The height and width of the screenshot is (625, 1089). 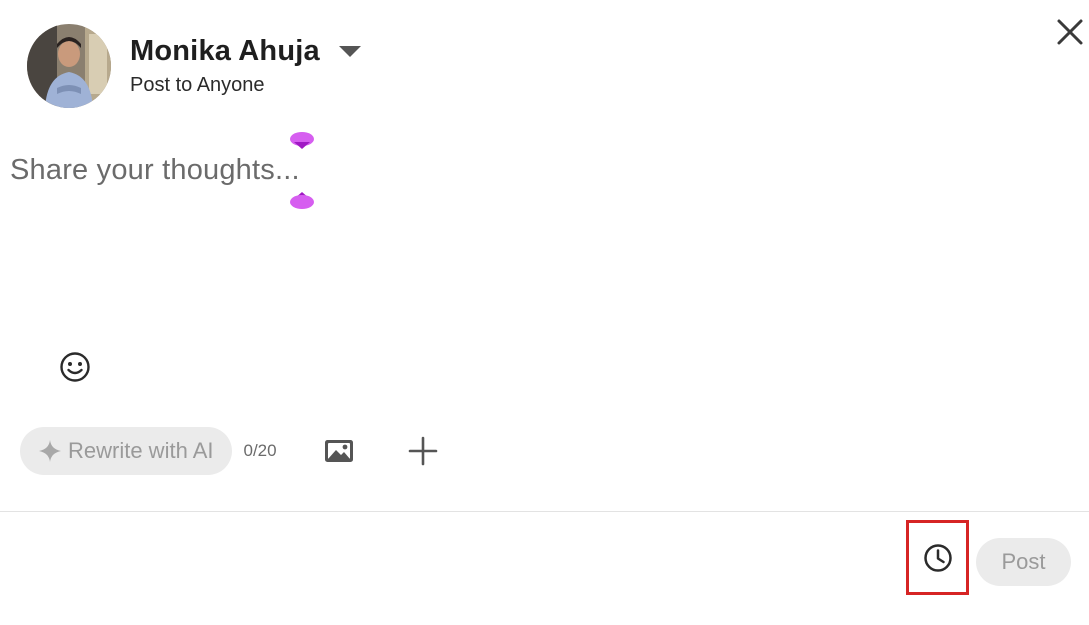 I want to click on user-name: Monika Ahuja, so click(x=225, y=50).